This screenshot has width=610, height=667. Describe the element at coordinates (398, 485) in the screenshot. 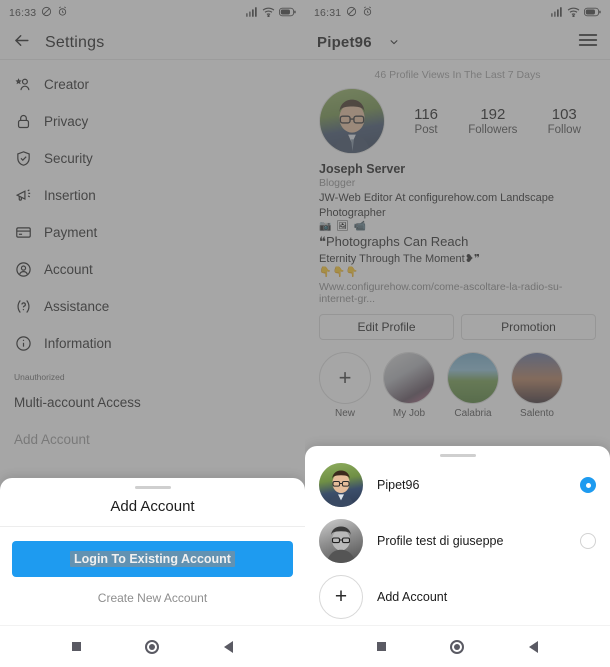

I see `account-name: Pipet96` at that location.